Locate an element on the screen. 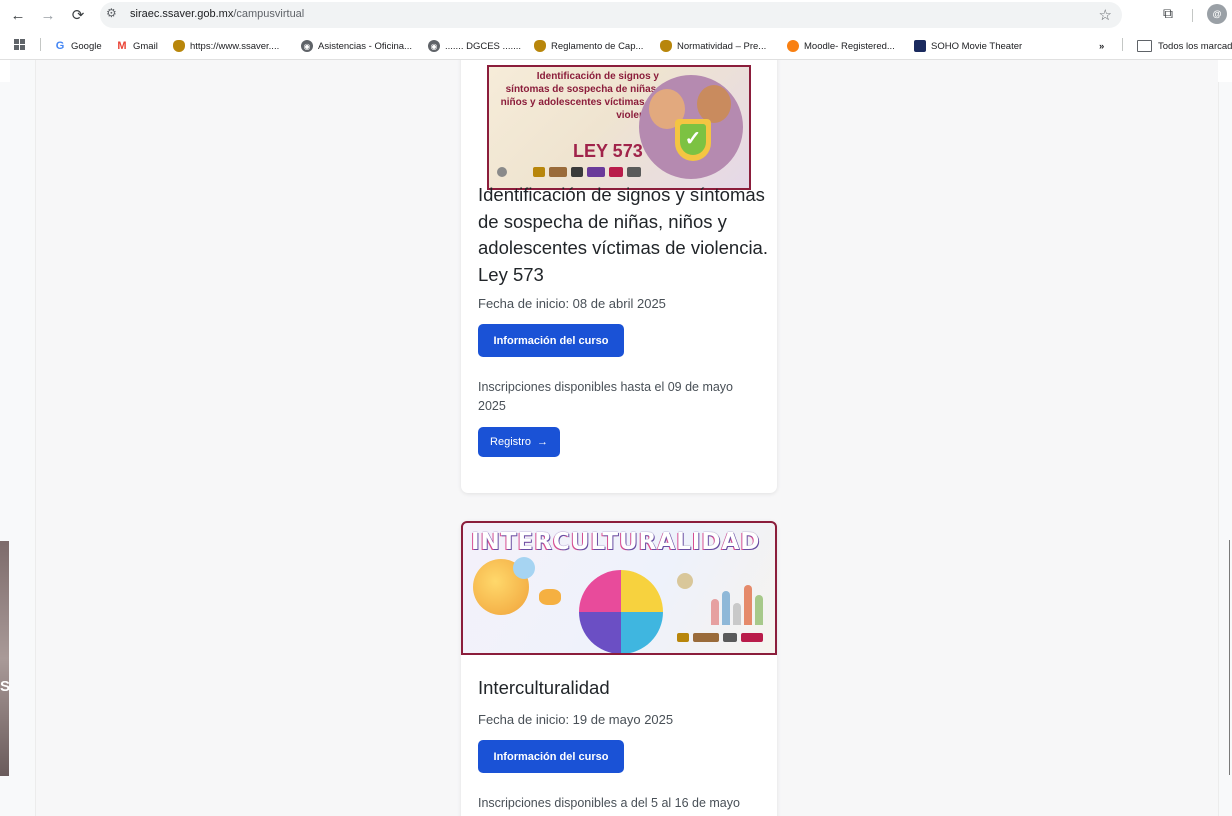 The image size is (1232, 816). course-banner-image: INTERCULTURALIDAD is located at coordinates (619, 588).